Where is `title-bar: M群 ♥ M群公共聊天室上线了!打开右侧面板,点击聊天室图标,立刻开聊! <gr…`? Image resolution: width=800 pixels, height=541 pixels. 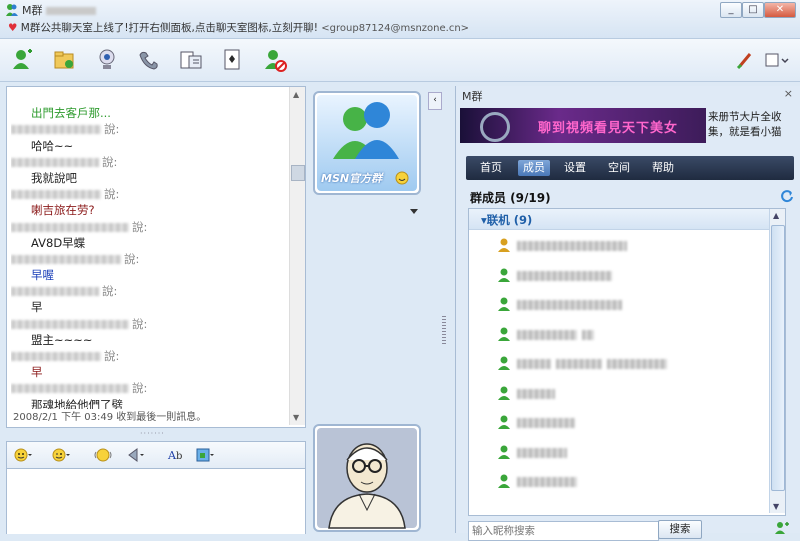
title-bar: M群 ♥ M群公共聊天室上线了!打开右侧面板,点击聊天室图标,立刻开聊! <gr… is located at coordinates (400, 19).